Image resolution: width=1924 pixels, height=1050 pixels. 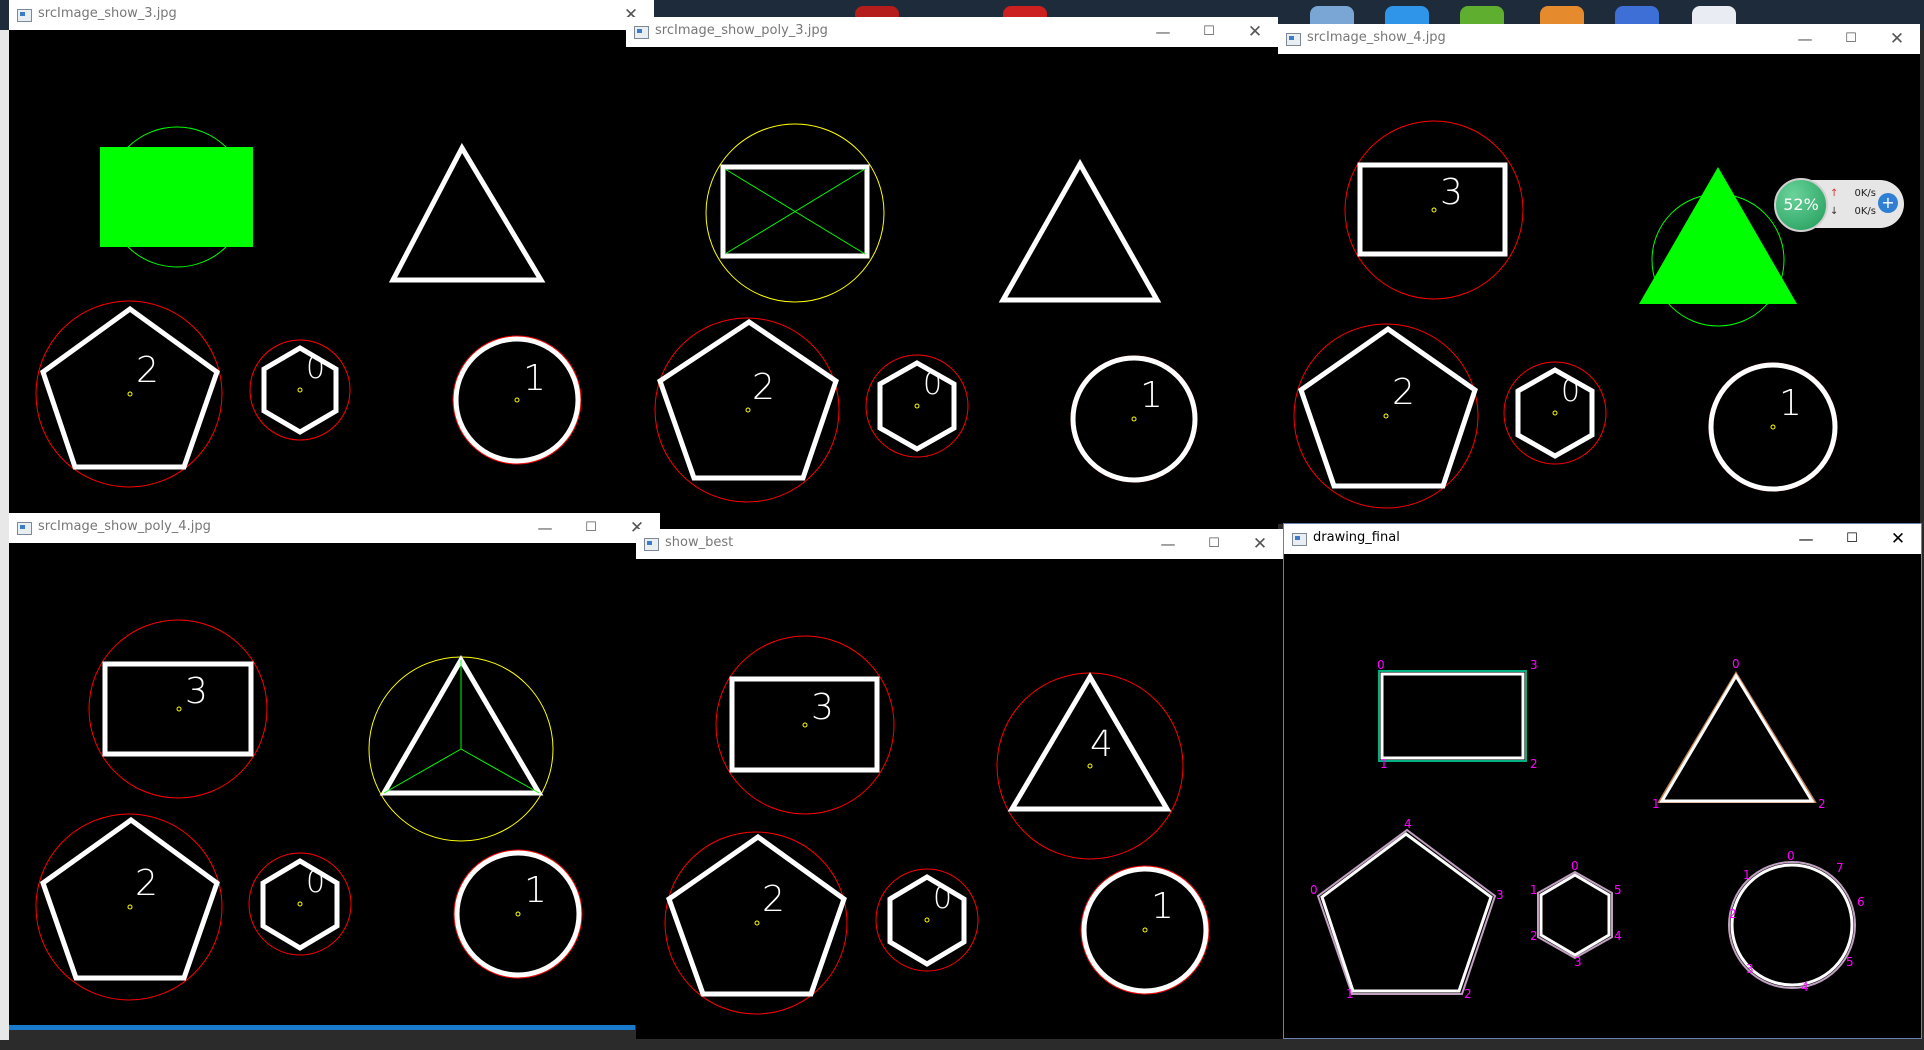 I want to click on window-title: srcImage_show_poly_4.jpg, so click(x=124, y=526).